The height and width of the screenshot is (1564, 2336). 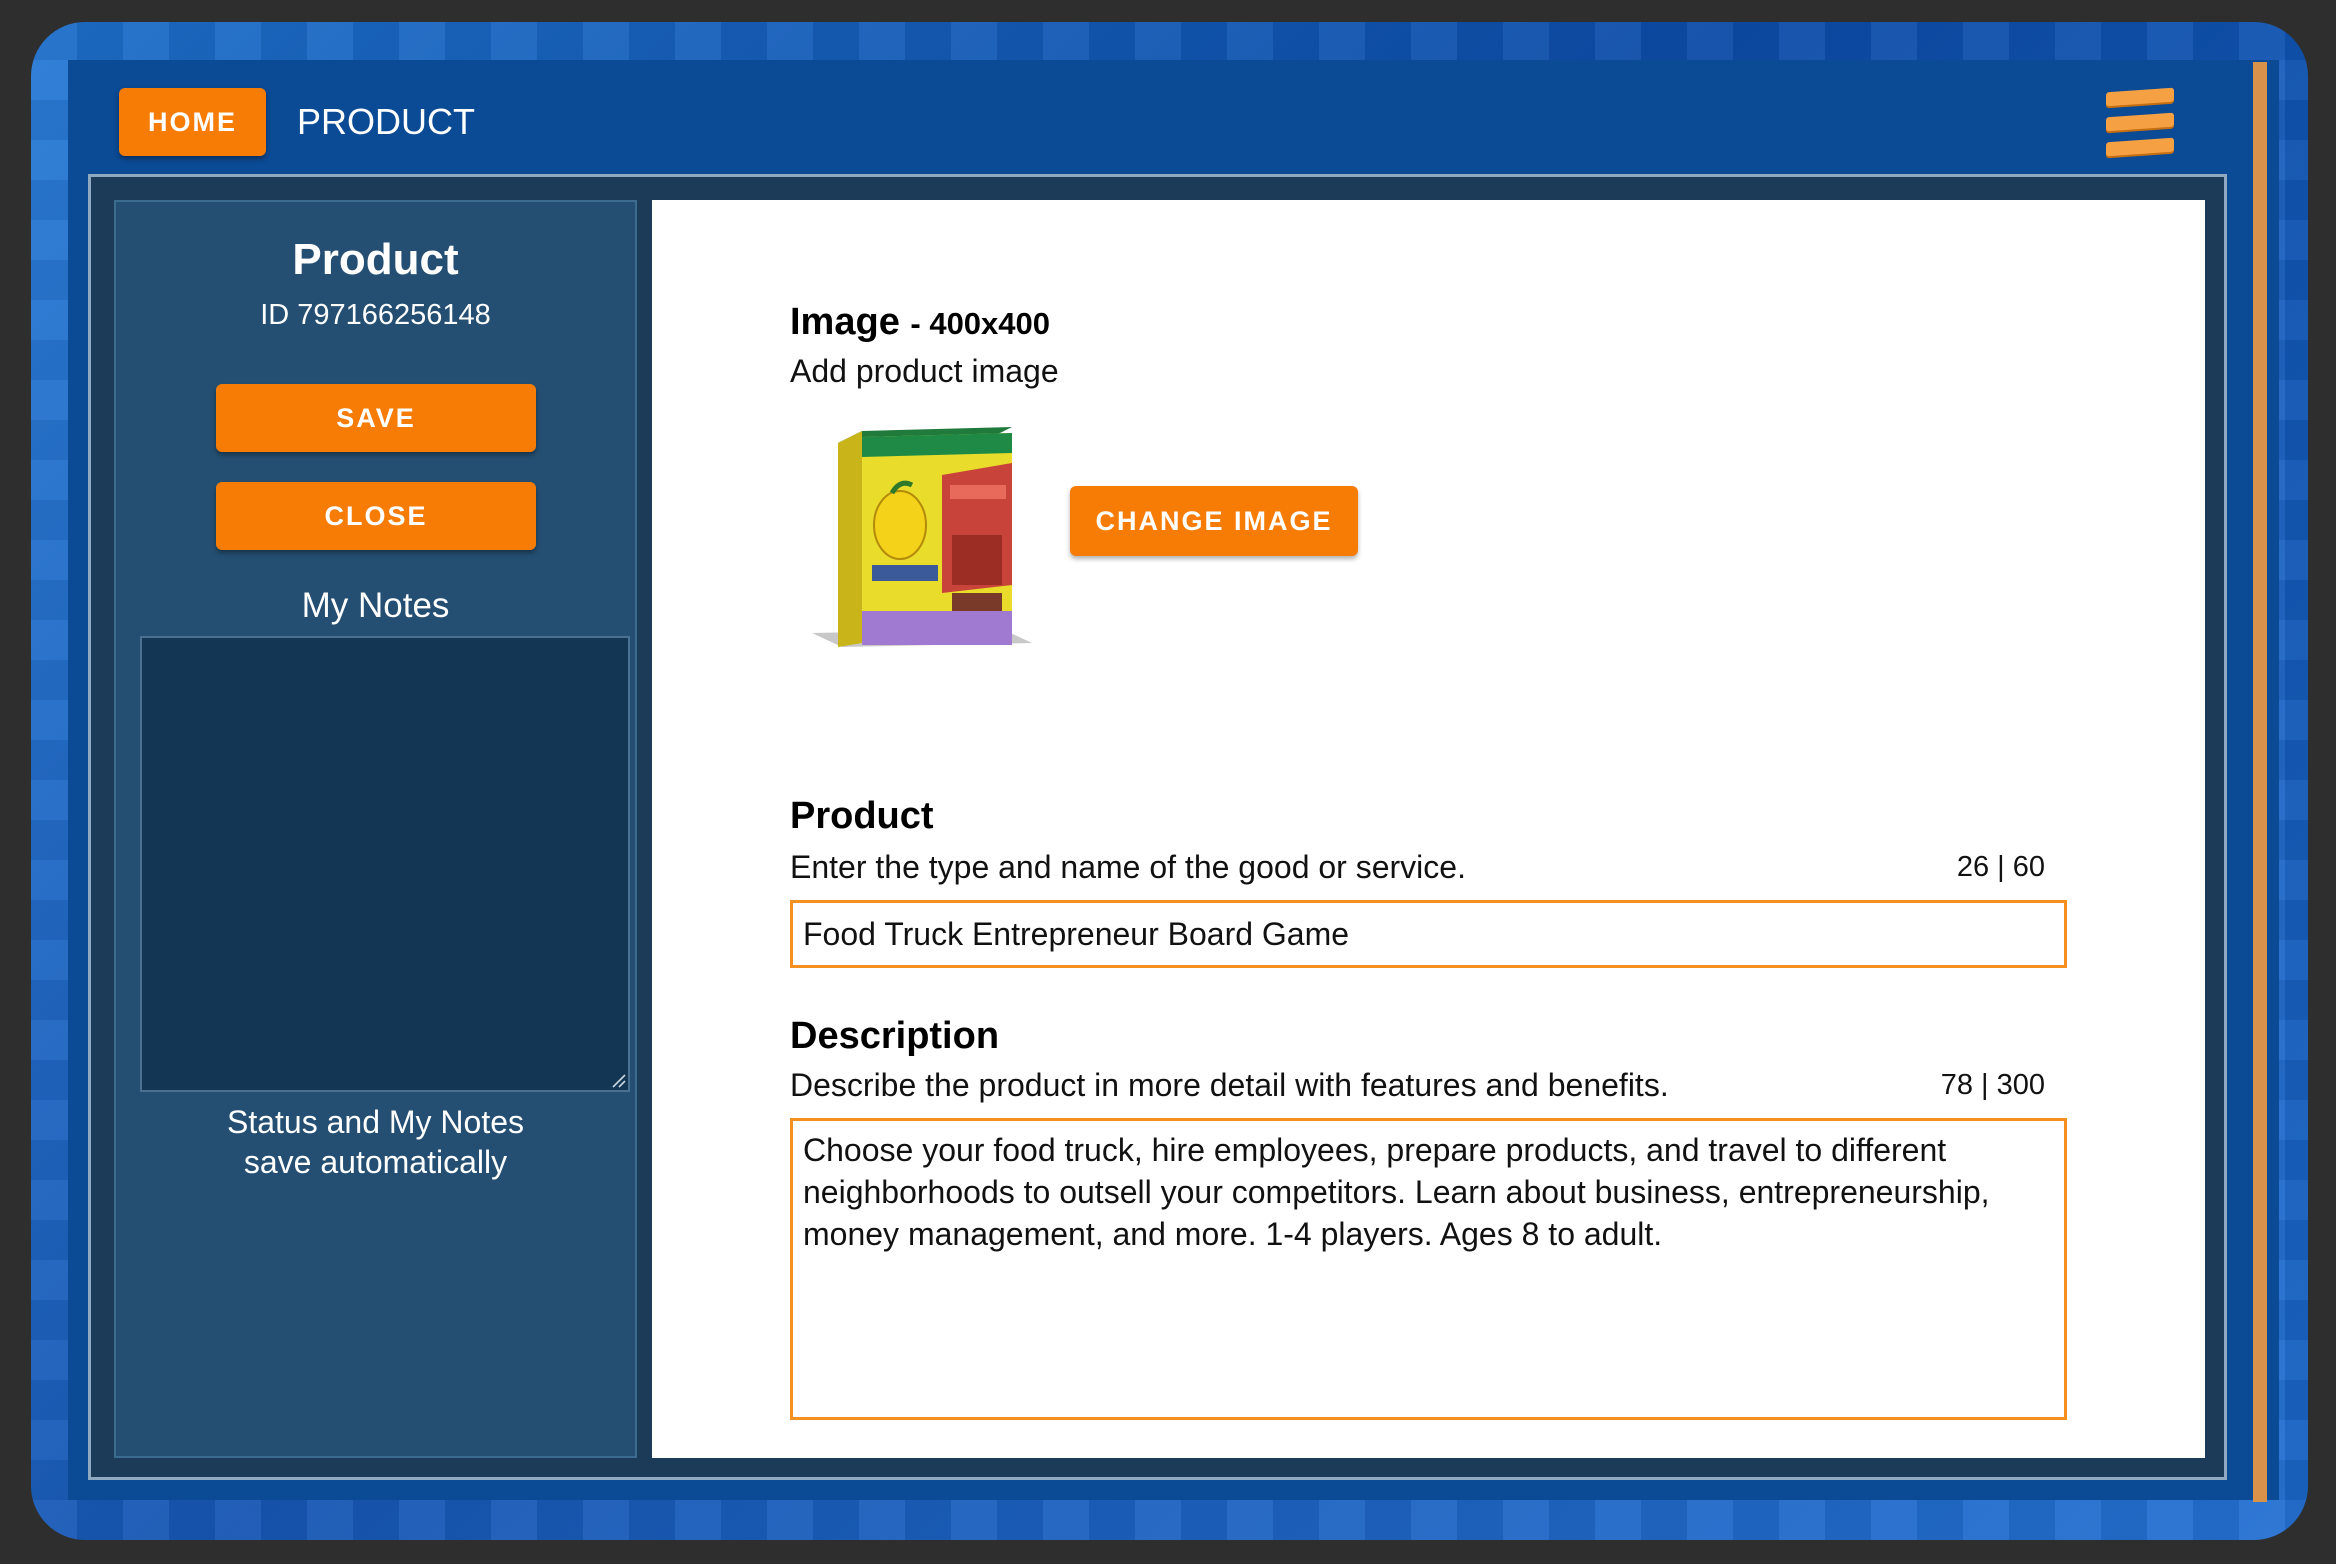 I want to click on image-section-title: Image - 400x400, so click(x=920, y=323).